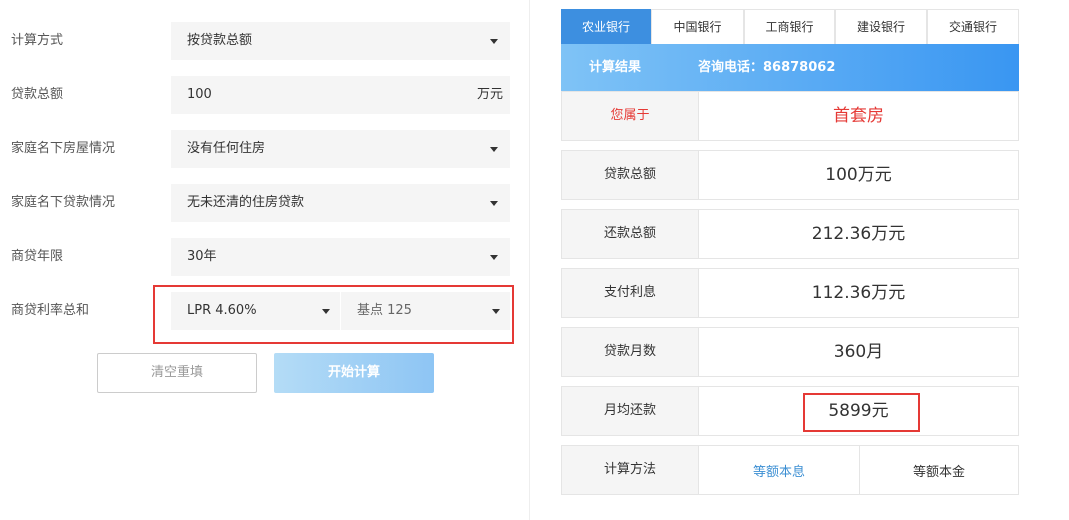 This screenshot has height=520, width=1069. What do you see at coordinates (630, 411) in the screenshot?
I see `result-label: 月均还款` at bounding box center [630, 411].